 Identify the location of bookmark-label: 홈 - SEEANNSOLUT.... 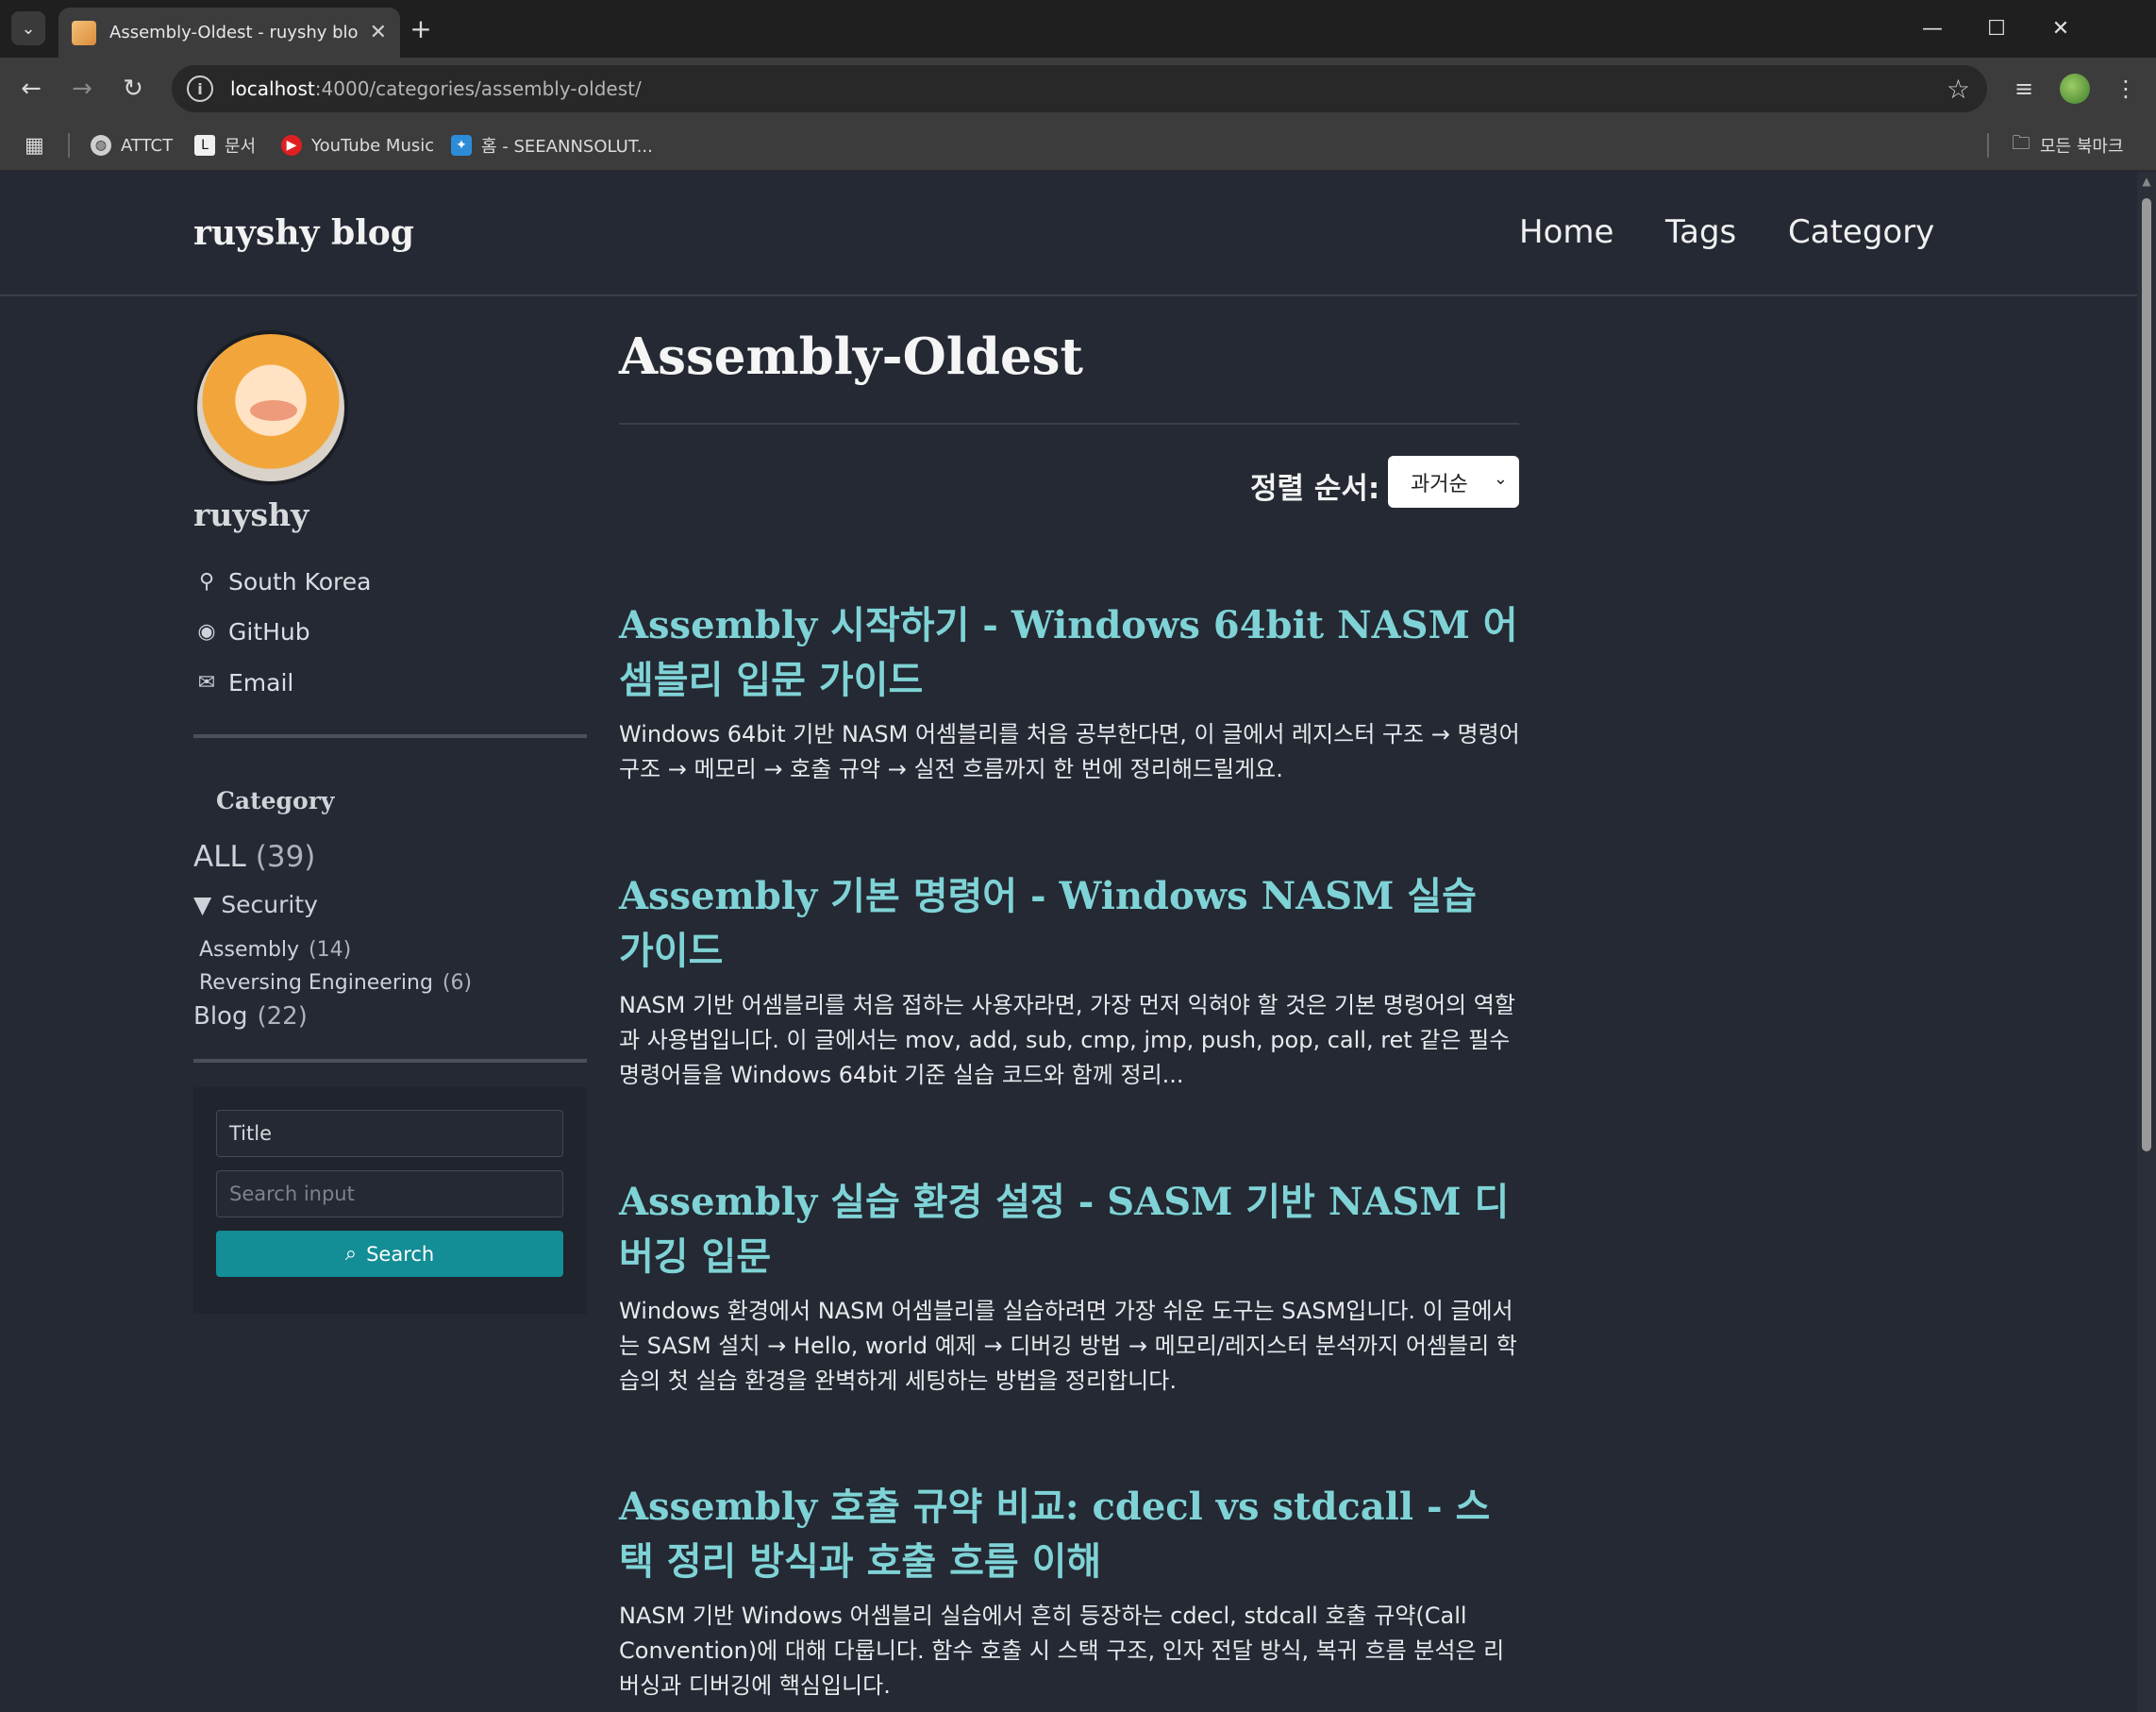
(567, 147).